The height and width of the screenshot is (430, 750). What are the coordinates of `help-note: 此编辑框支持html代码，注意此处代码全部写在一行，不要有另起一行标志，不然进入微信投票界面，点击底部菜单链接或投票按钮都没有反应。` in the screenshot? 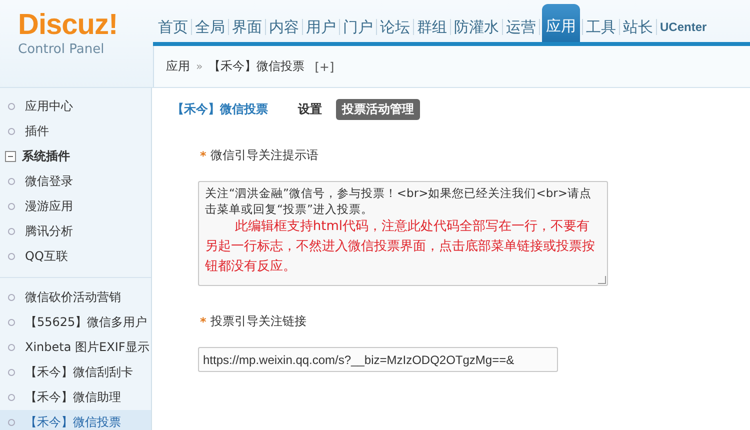 It's located at (400, 247).